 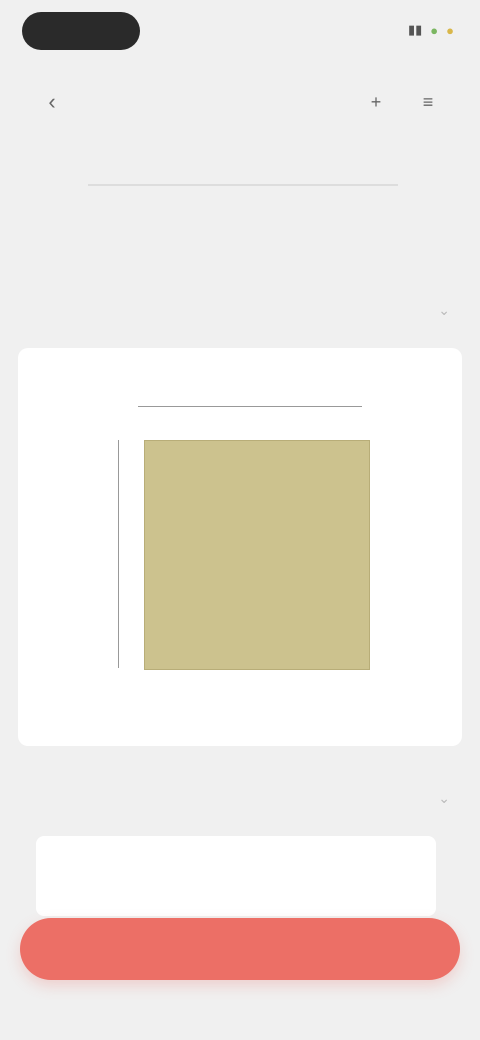 What do you see at coordinates (240, 103) in the screenshot?
I see `nav-bar: ‹ + ≡` at bounding box center [240, 103].